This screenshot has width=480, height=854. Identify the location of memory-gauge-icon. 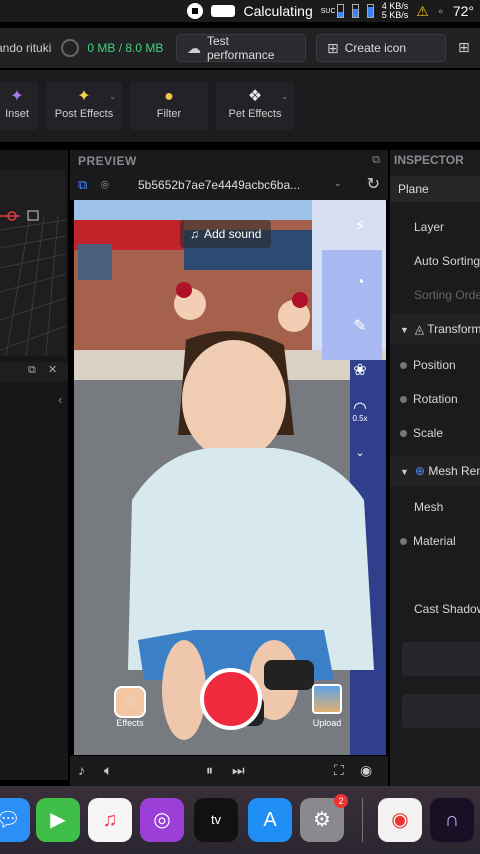
(340, 11).